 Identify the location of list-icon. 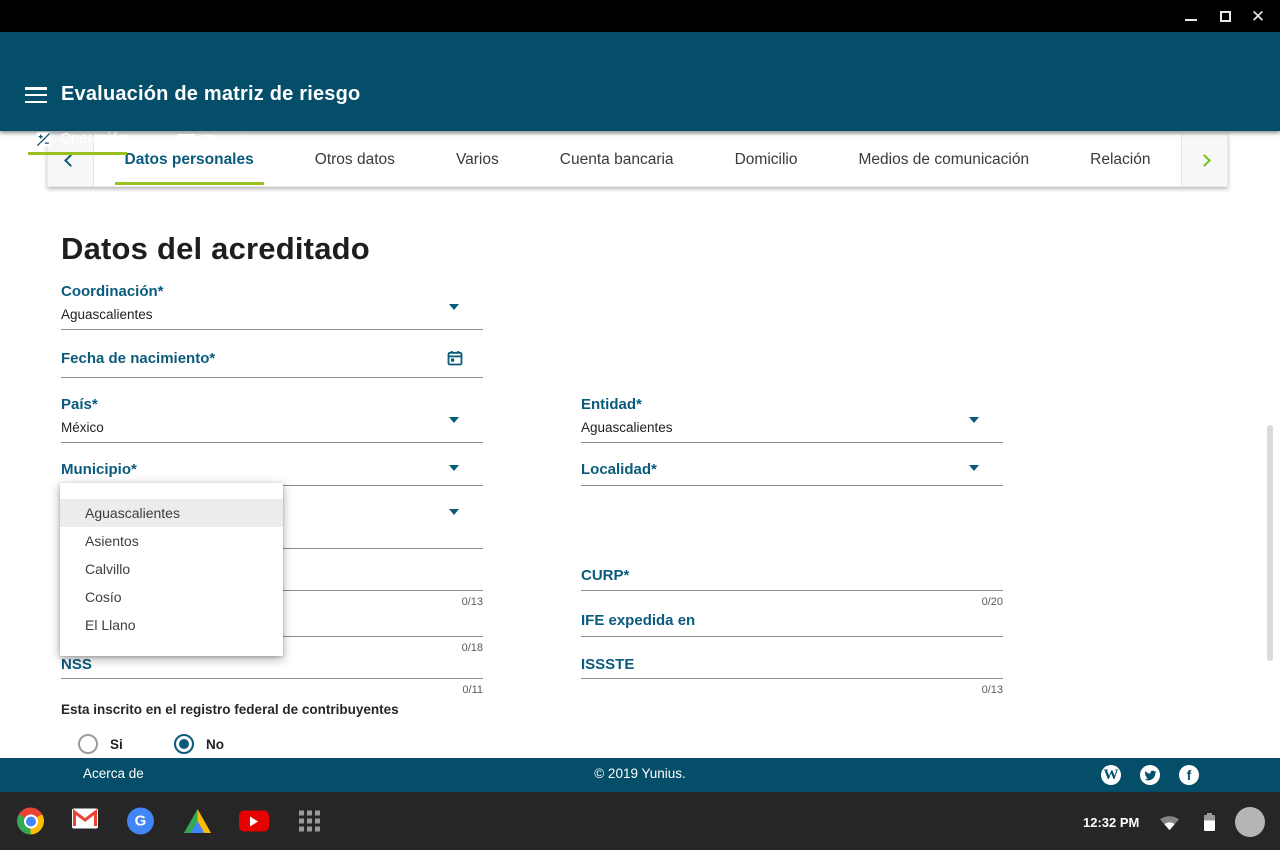
(186, 140).